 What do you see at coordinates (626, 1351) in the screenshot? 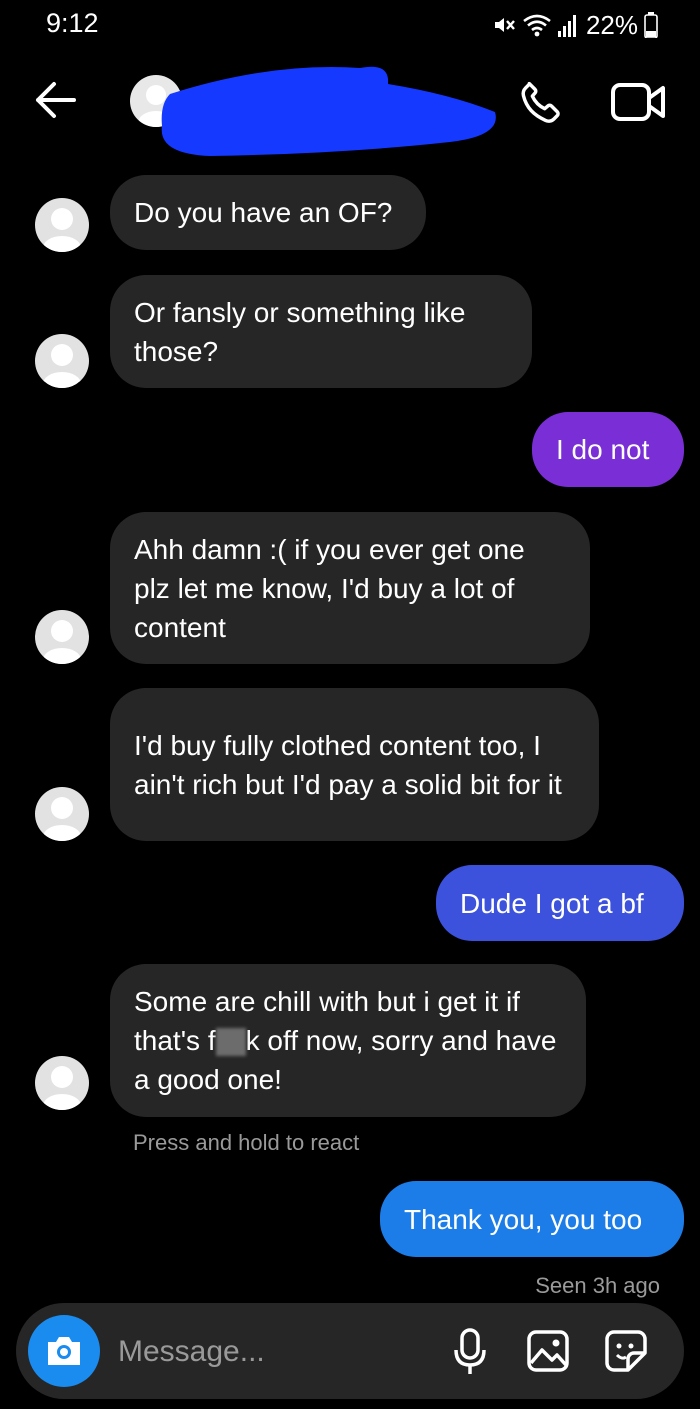
I see `sticker-icon` at bounding box center [626, 1351].